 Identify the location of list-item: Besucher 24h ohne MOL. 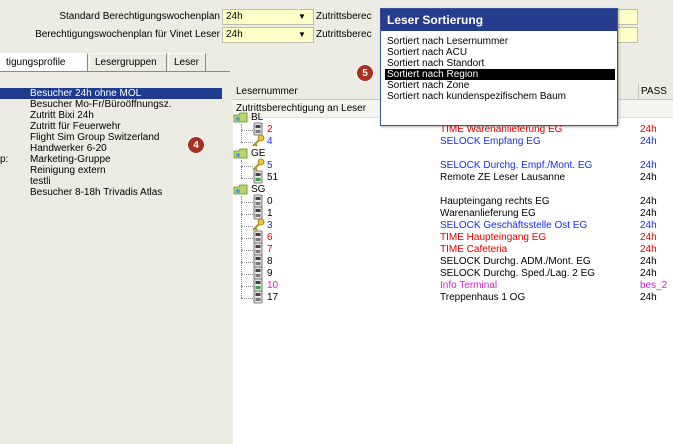
(111, 93).